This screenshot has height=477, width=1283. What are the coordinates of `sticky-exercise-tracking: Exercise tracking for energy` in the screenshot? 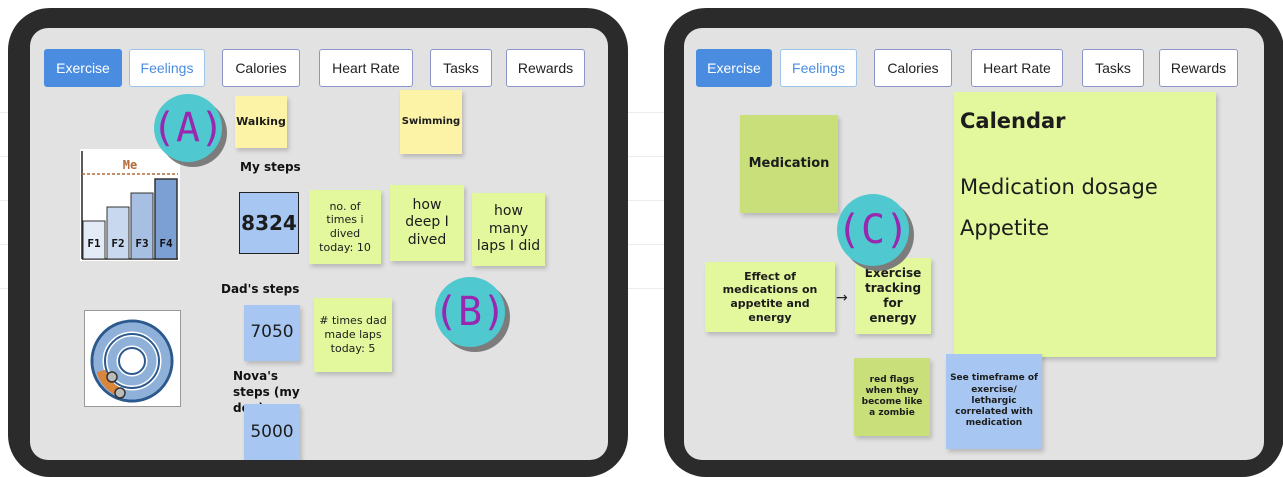 It's located at (893, 296).